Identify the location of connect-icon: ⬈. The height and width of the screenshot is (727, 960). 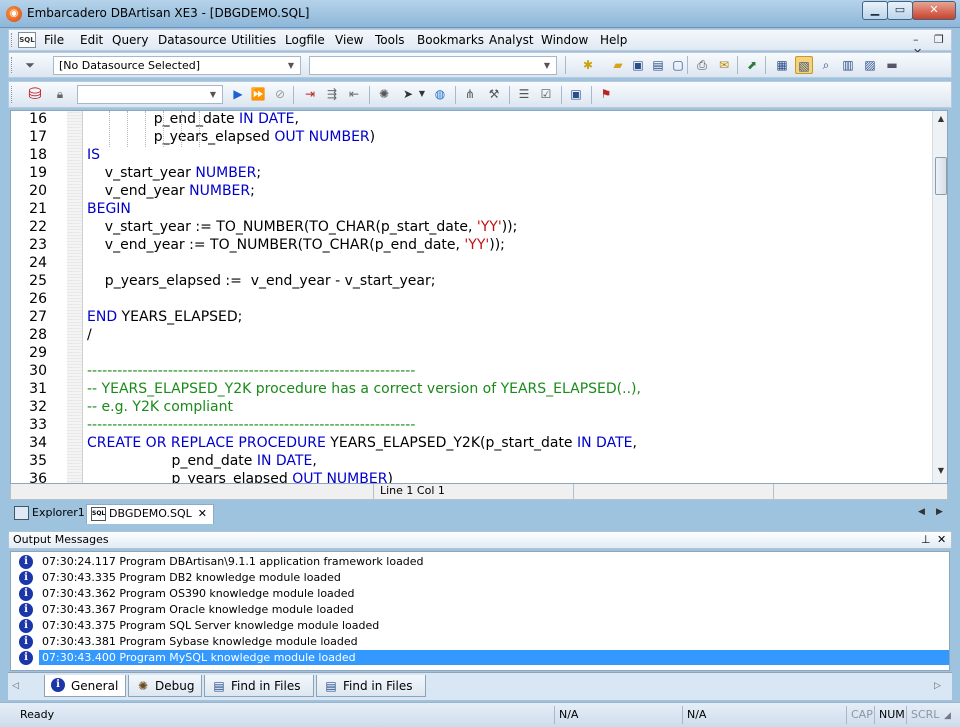
(752, 65).